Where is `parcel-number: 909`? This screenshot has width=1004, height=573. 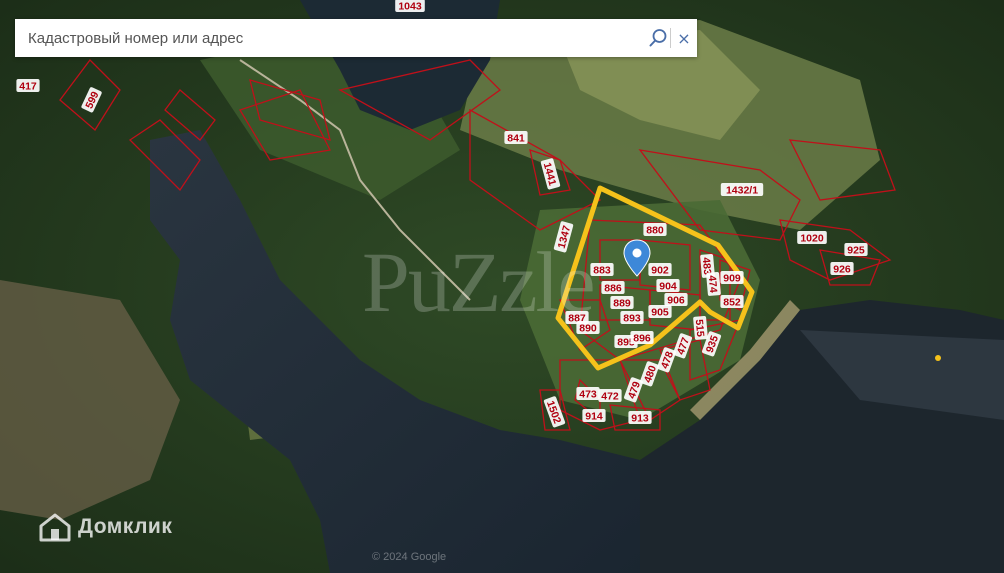 parcel-number: 909 is located at coordinates (732, 279).